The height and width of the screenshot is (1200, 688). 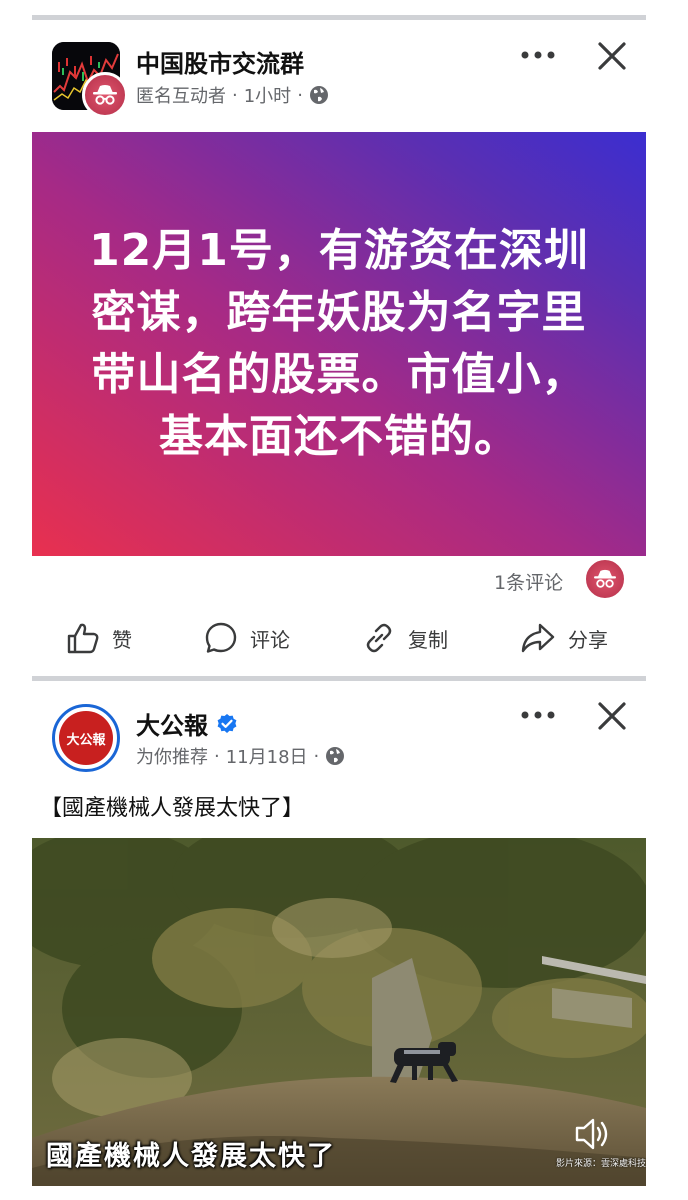 I want to click on anonymous-badge-icon, so click(x=105, y=95).